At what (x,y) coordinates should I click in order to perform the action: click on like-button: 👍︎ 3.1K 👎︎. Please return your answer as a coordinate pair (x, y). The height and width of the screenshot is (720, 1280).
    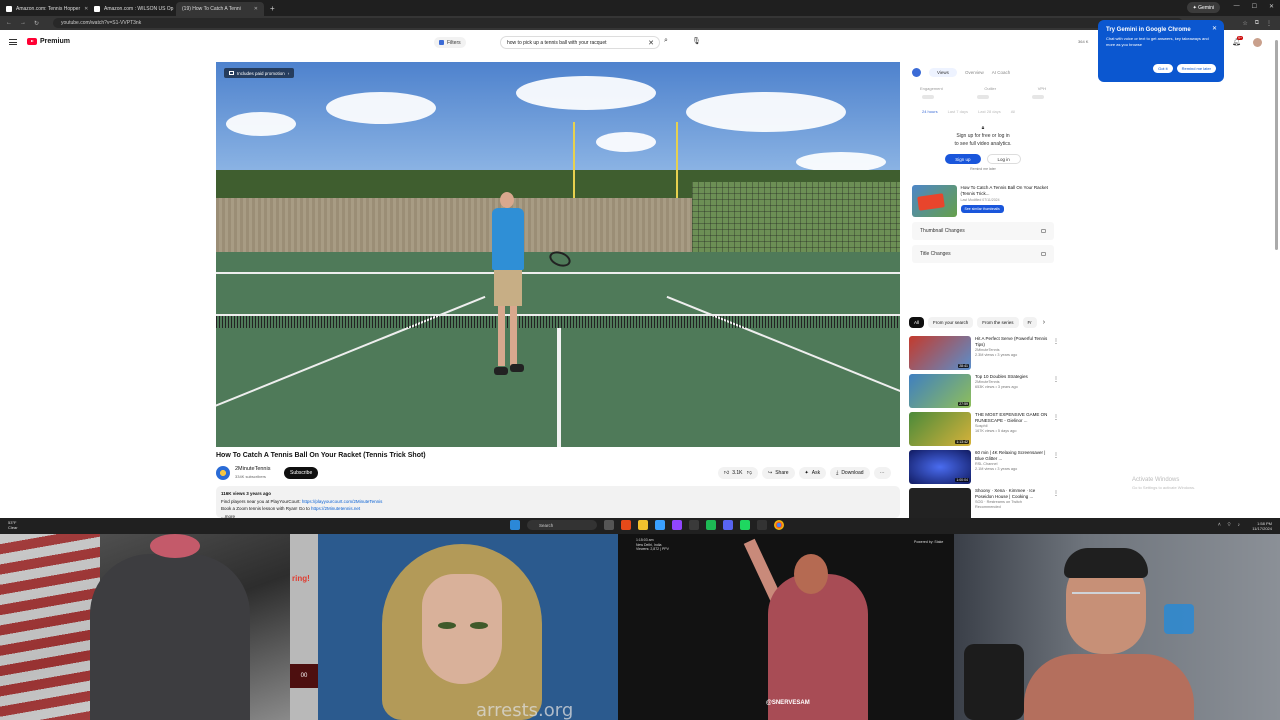
    Looking at the image, I should click on (738, 473).